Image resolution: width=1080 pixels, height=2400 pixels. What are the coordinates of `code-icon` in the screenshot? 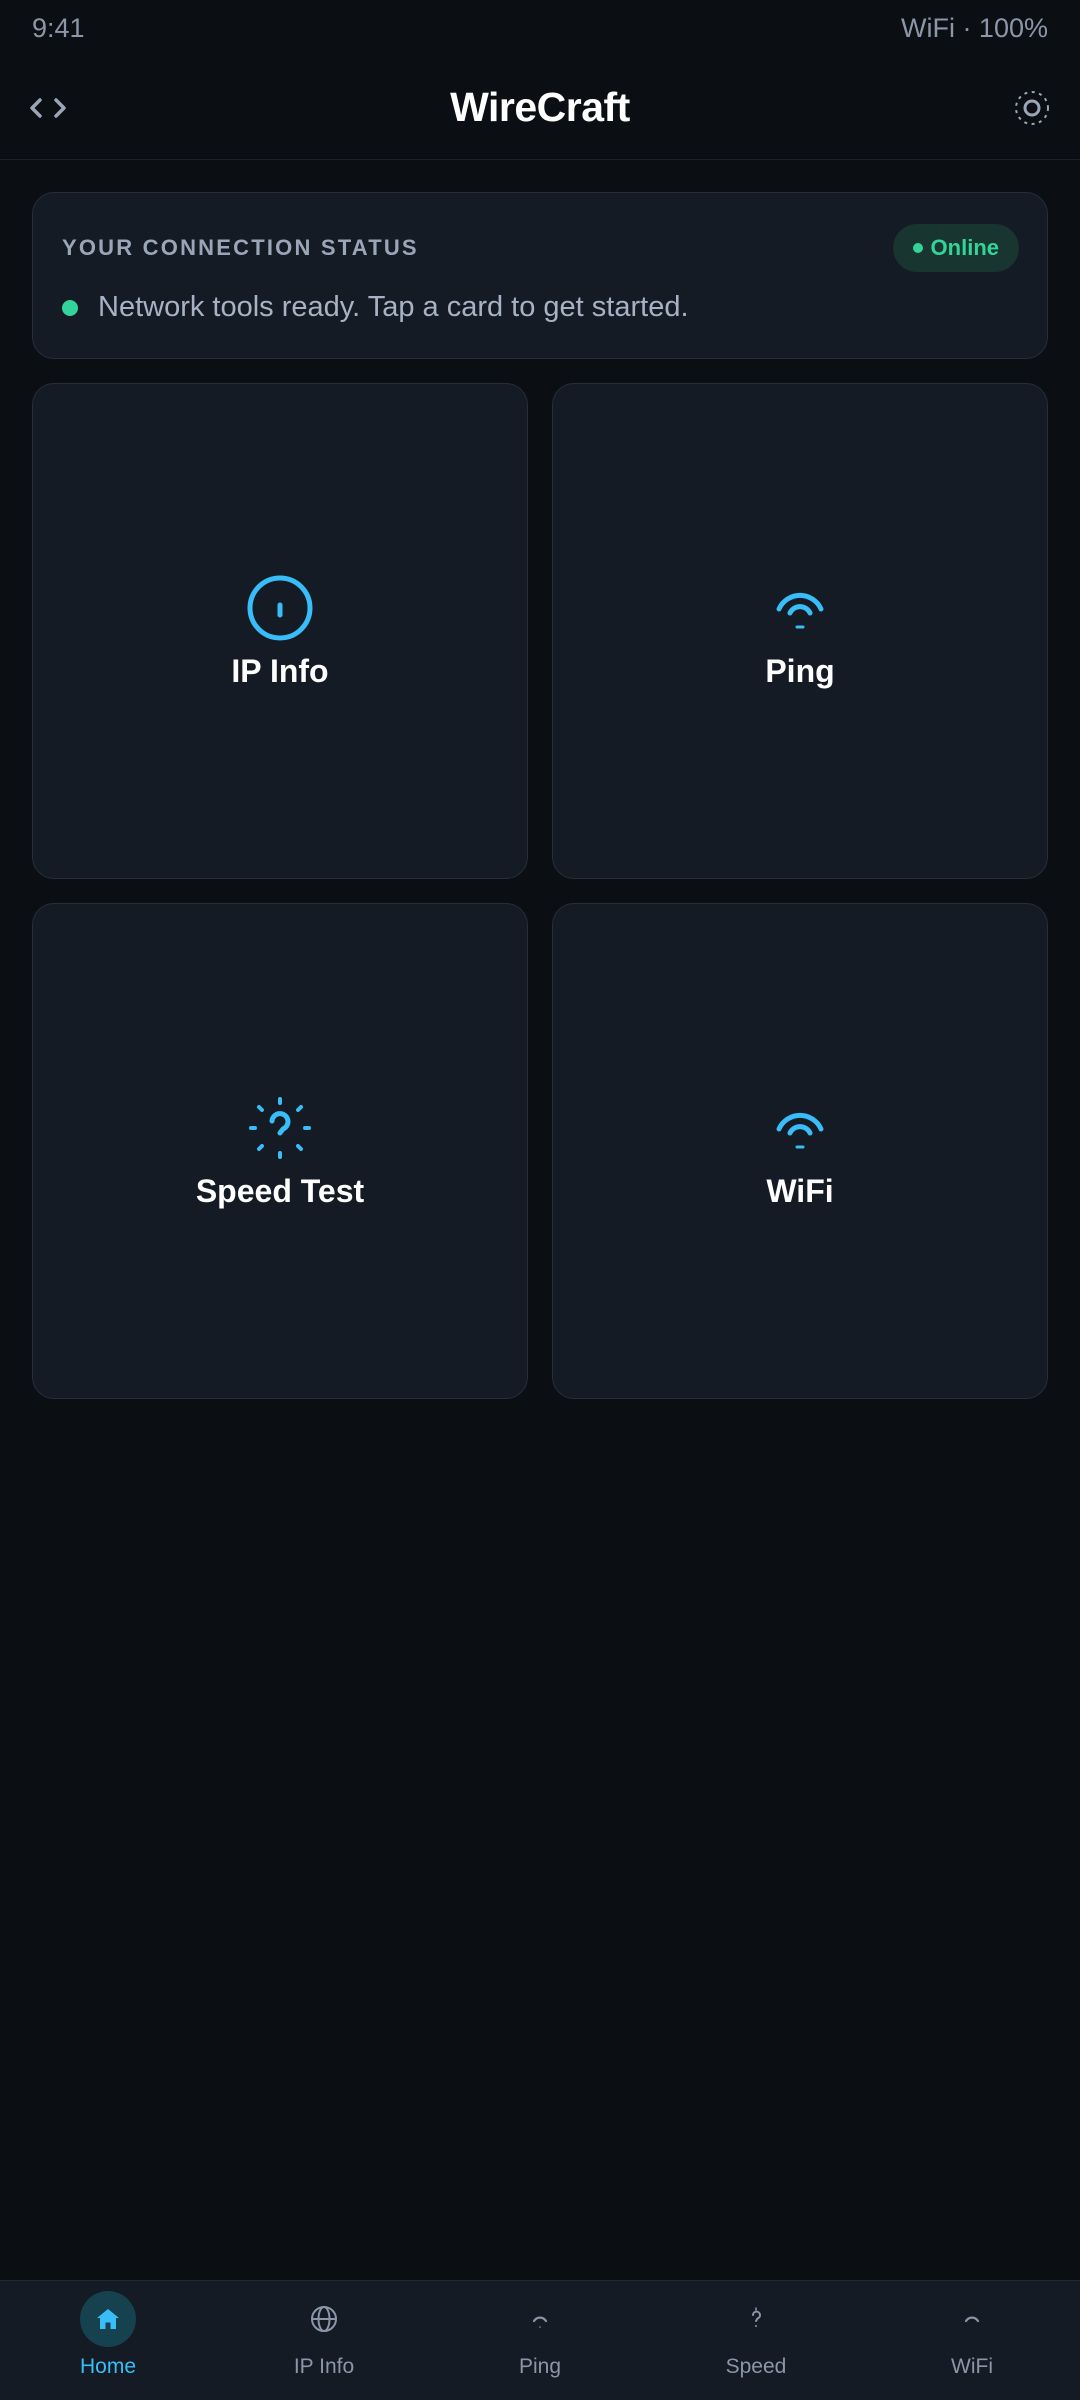 It's located at (48, 108).